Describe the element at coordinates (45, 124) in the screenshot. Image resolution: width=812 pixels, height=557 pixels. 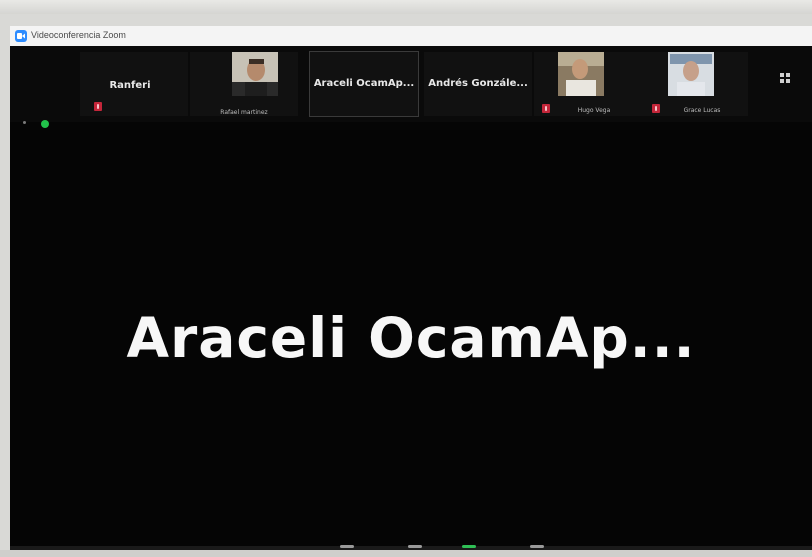
I see `connection-status-icon` at that location.